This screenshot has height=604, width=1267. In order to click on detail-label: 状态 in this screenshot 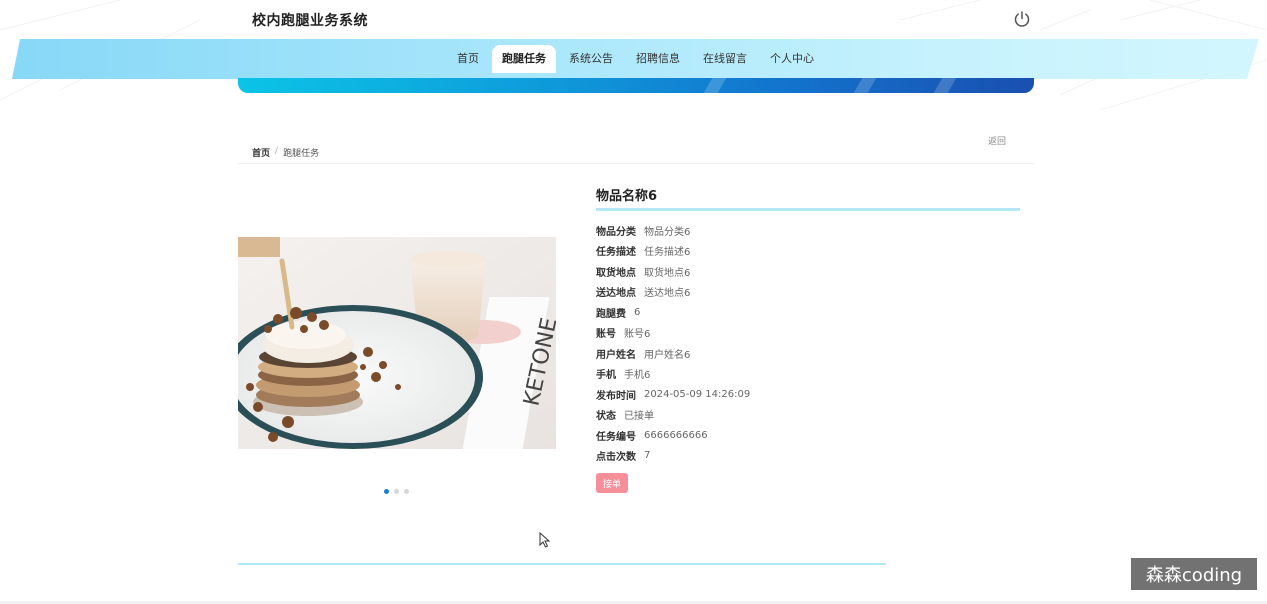, I will do `click(606, 417)`.